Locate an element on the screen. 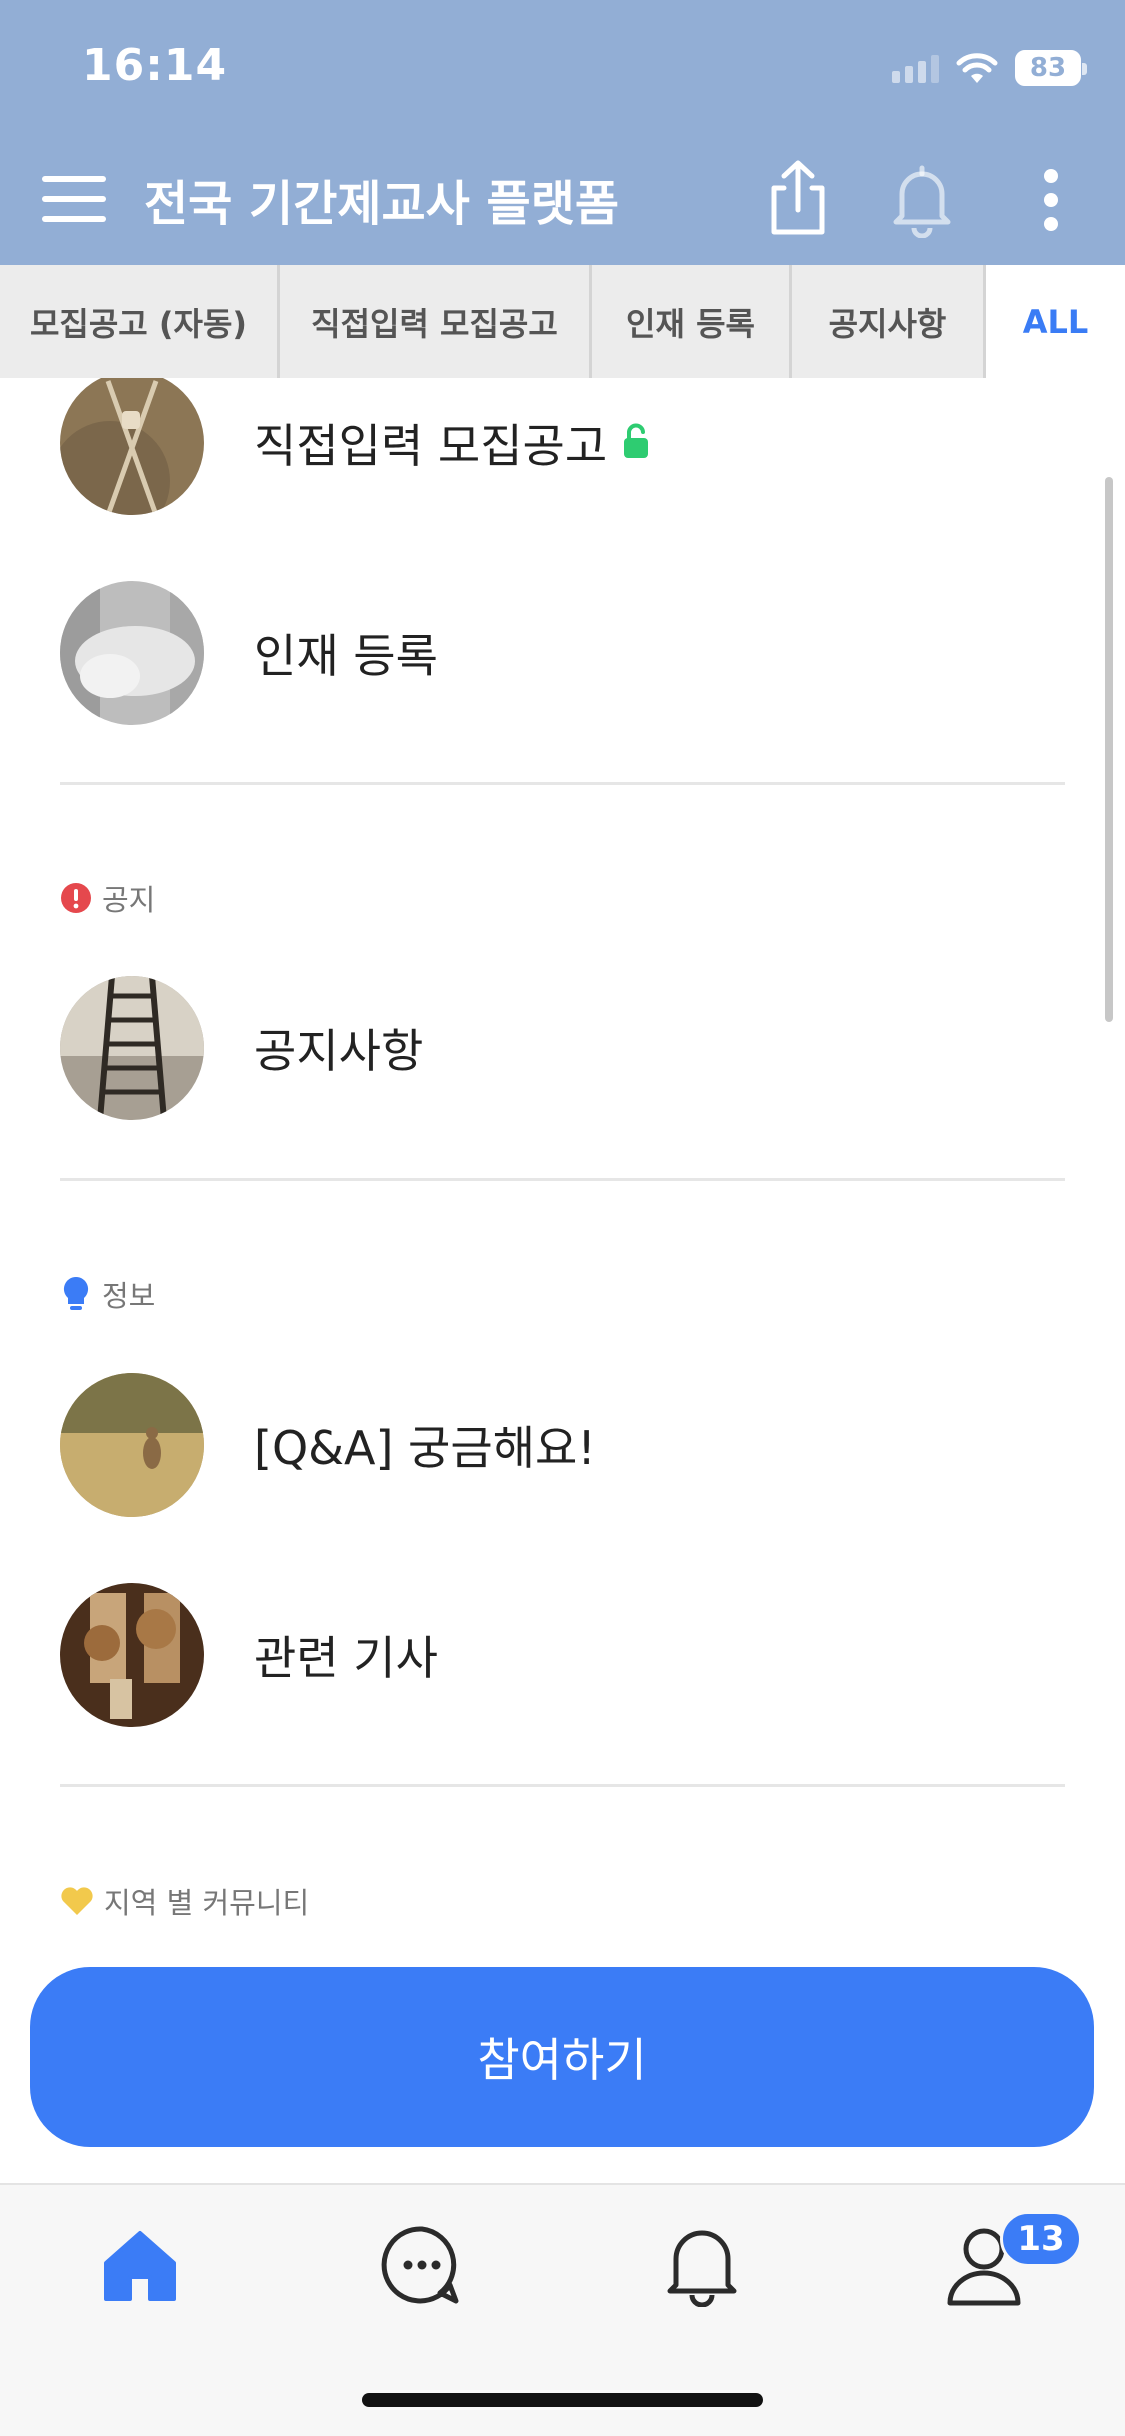 The height and width of the screenshot is (2436, 1125). list-item-manual-recruit: 직접입력 모집공고 is located at coordinates (355, 447).